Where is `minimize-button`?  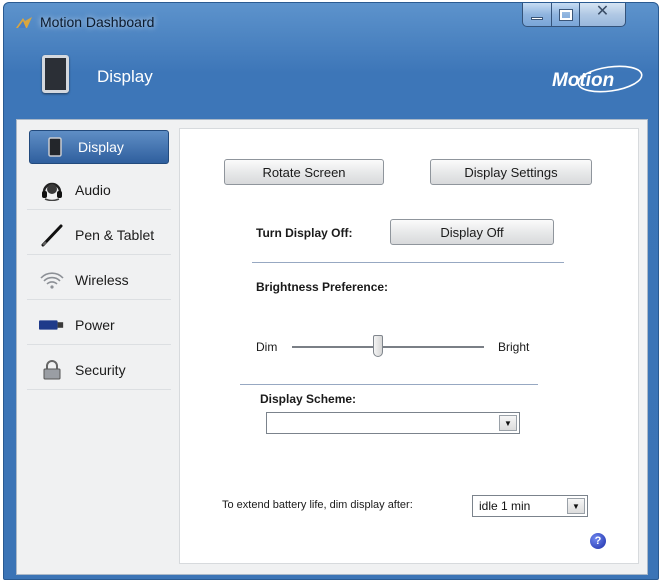 minimize-button is located at coordinates (537, 15).